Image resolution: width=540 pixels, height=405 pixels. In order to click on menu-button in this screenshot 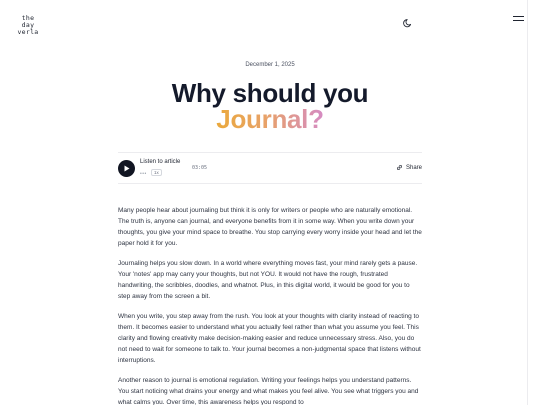, I will do `click(518, 20)`.